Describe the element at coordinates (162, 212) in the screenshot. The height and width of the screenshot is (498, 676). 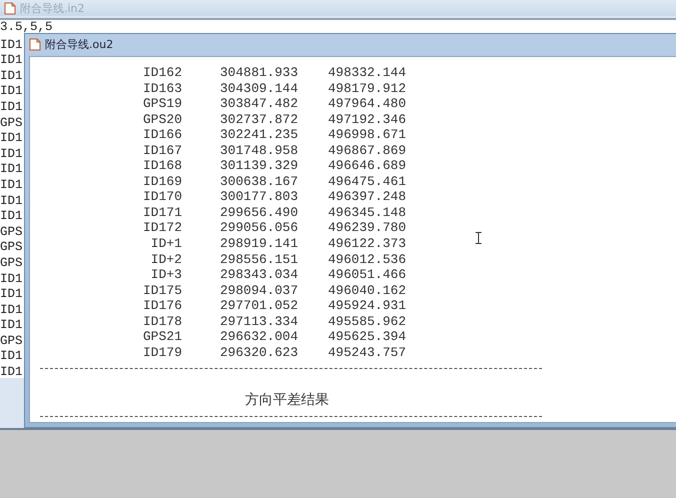
I see `point-name: ID171` at that location.